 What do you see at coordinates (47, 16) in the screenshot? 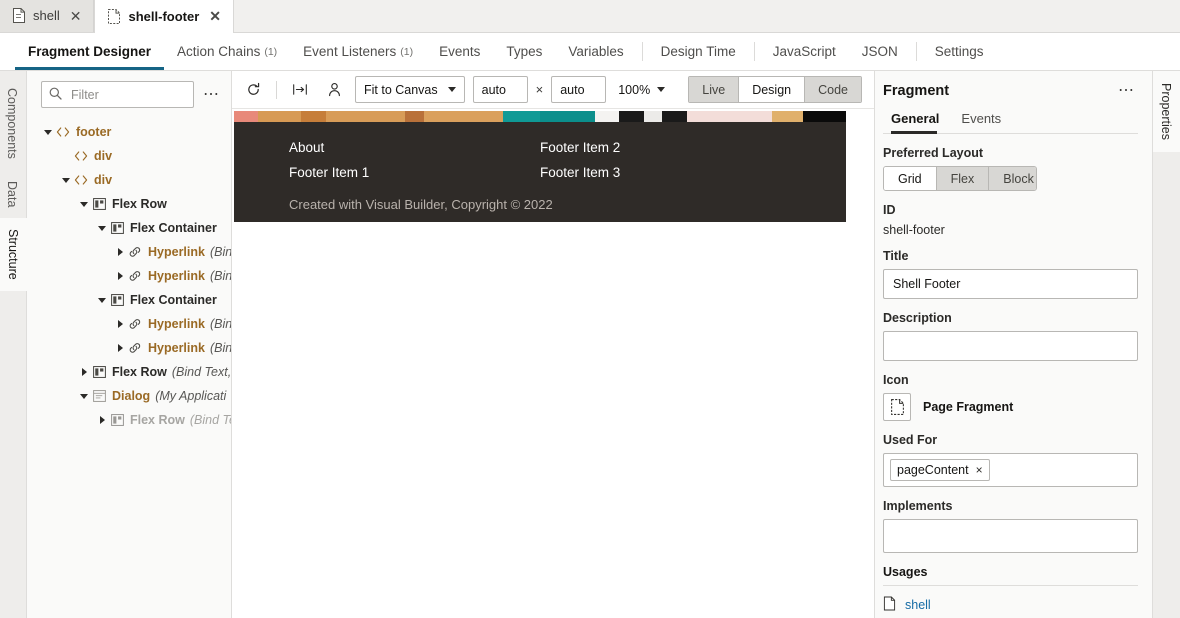
I see `window-tab-shell: shell ✕` at bounding box center [47, 16].